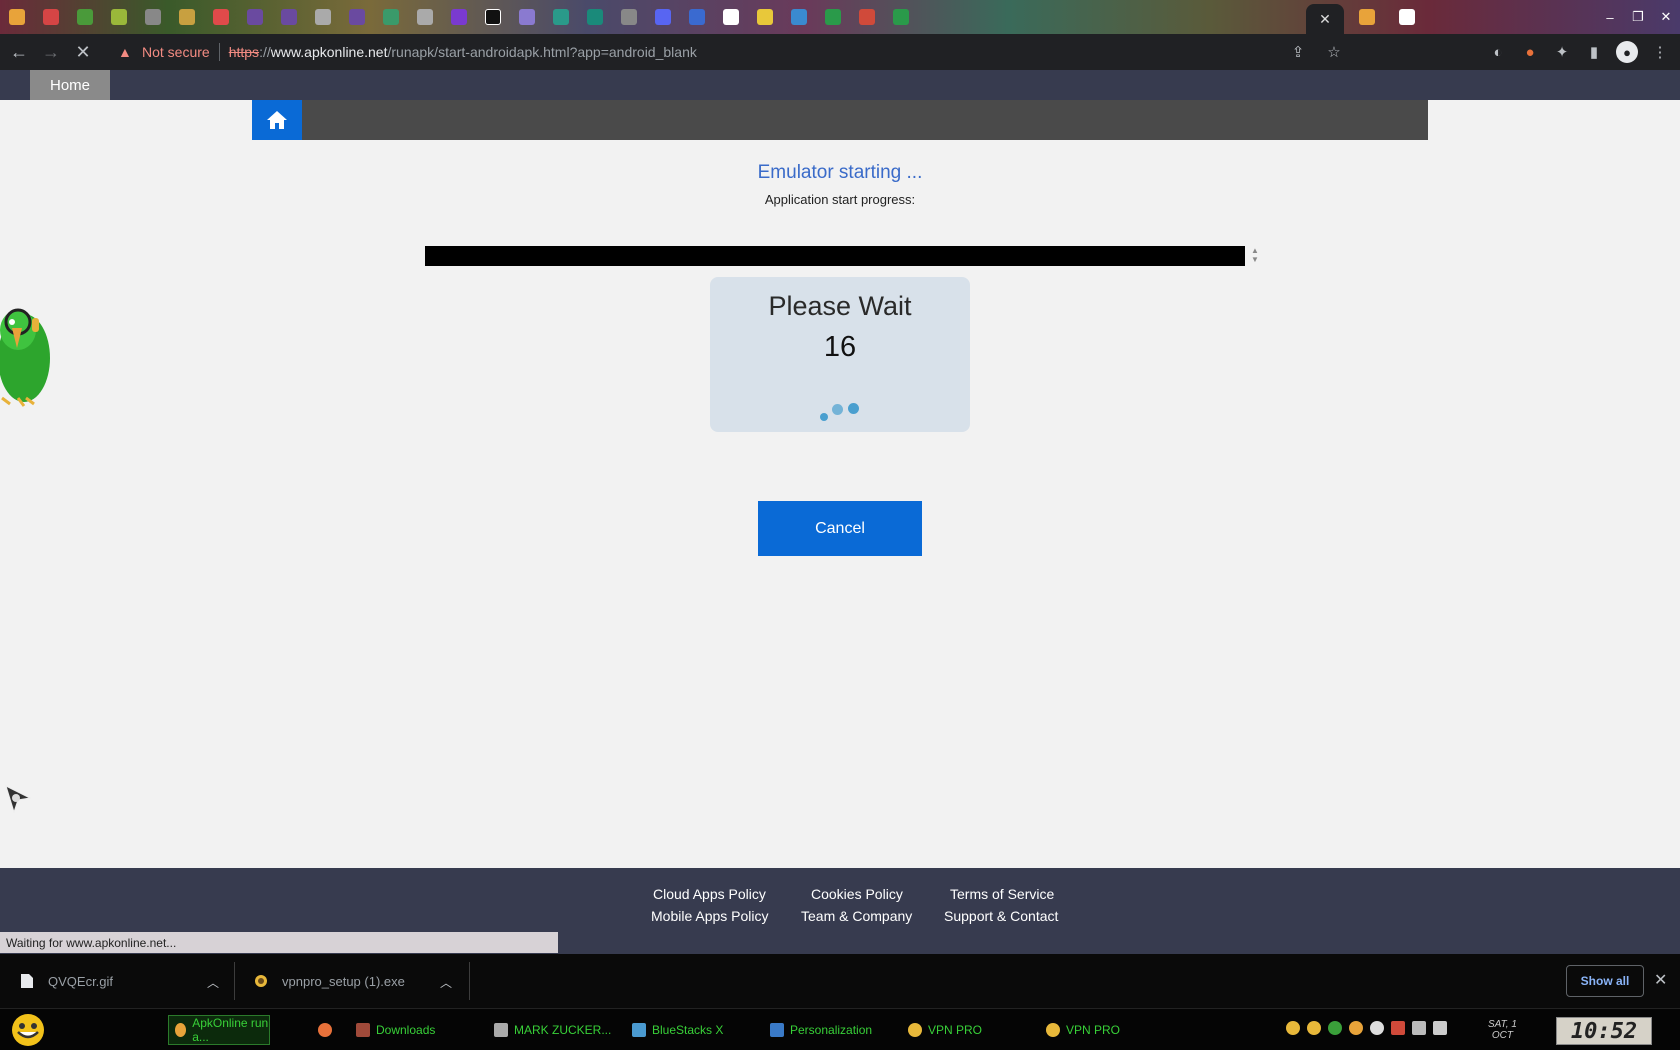  I want to click on close-shelf-icon: ✕, so click(1660, 980).